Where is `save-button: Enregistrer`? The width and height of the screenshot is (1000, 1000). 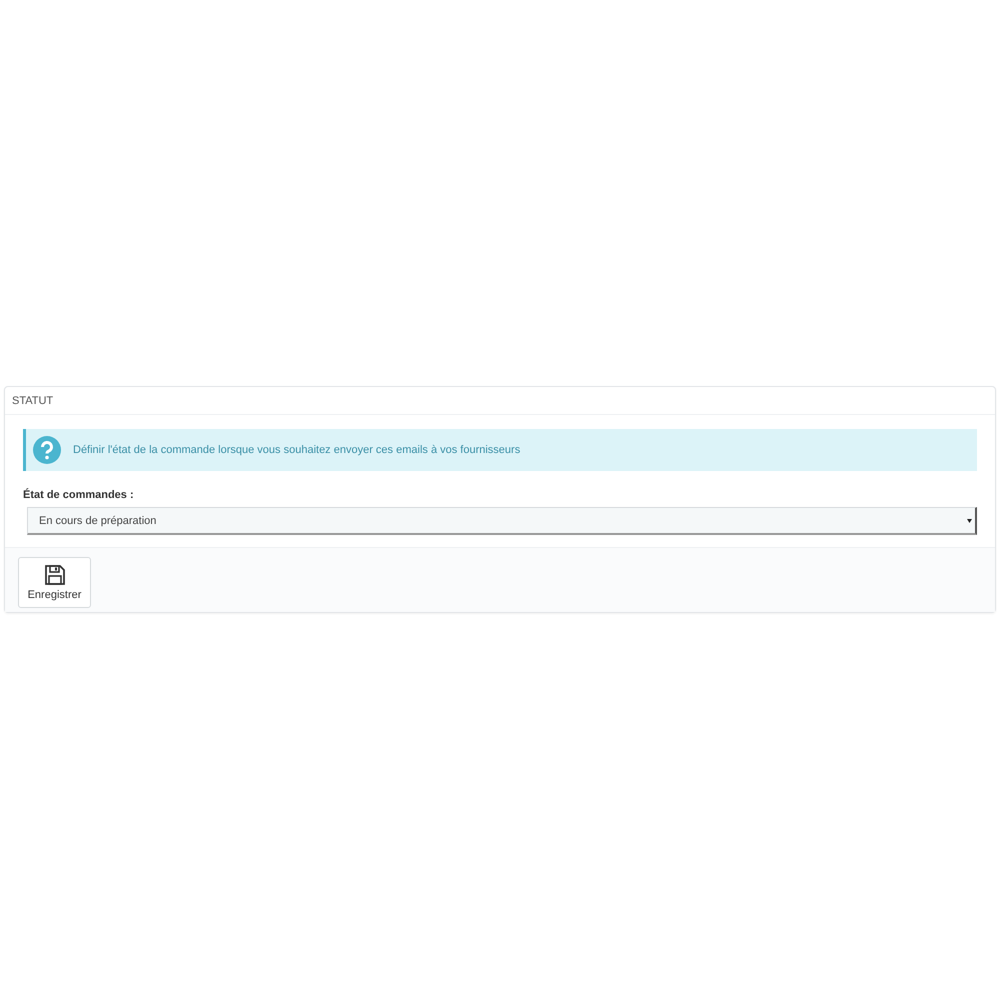
save-button: Enregistrer is located at coordinates (54, 582).